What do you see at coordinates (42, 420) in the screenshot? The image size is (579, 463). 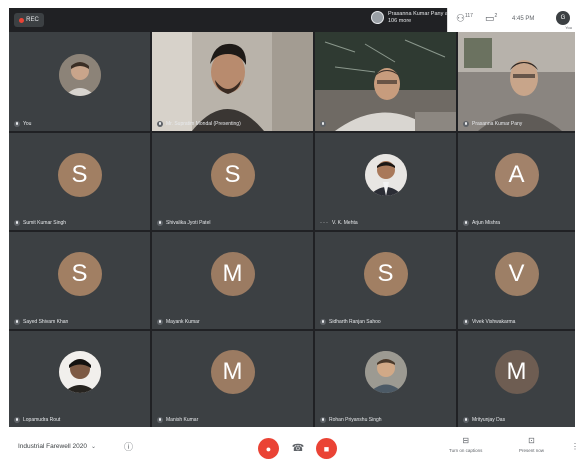 I see `participant-name: Lopamudra Rout` at bounding box center [42, 420].